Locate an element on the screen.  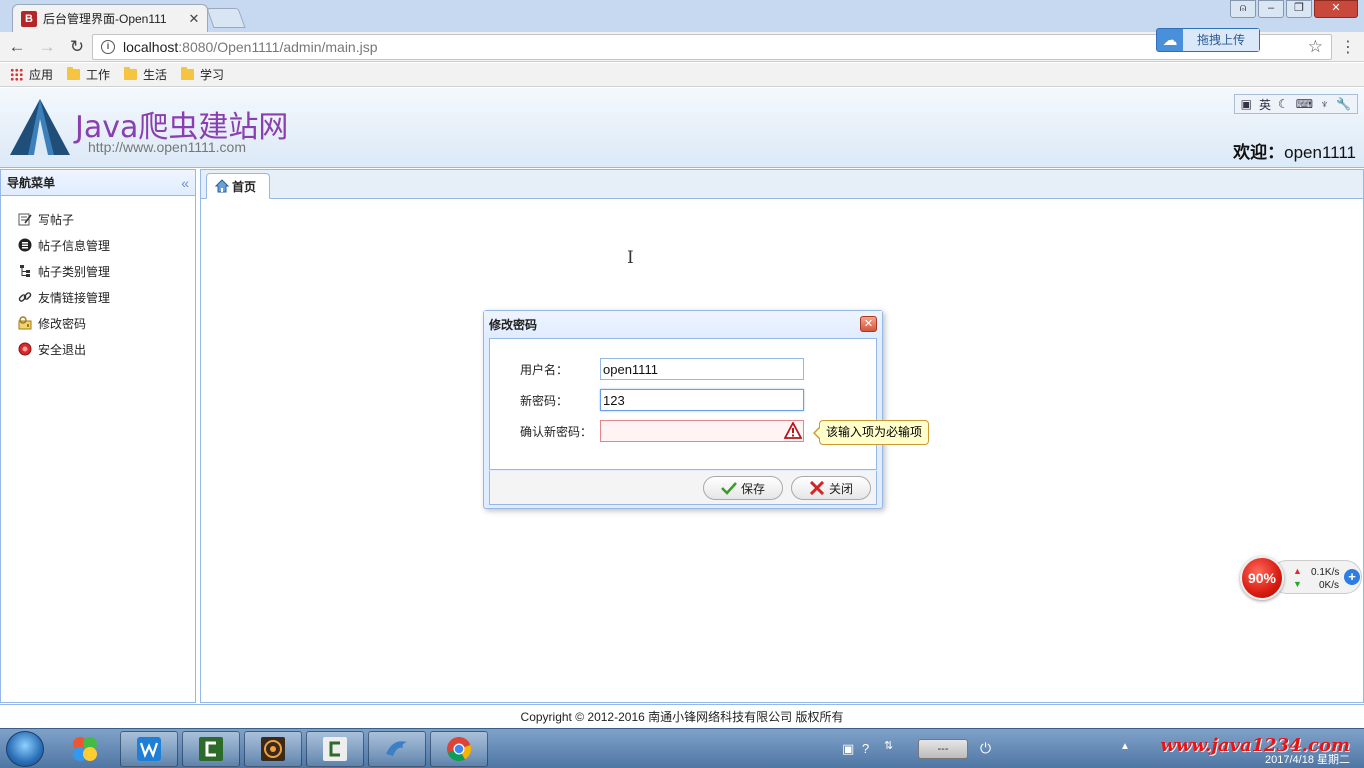
new-password-input is located at coordinates (702, 400).